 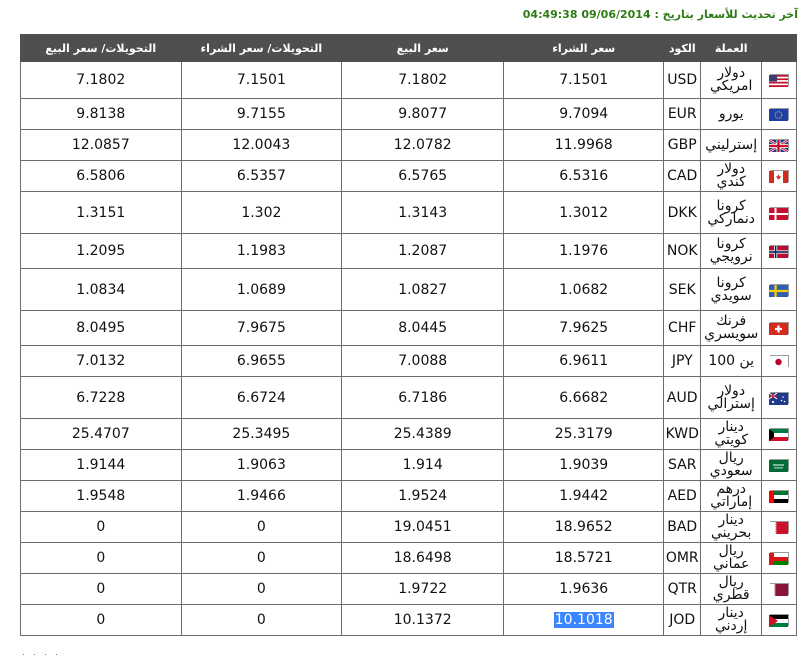 I want to click on currency-name: دينار إردني, so click(x=731, y=620).